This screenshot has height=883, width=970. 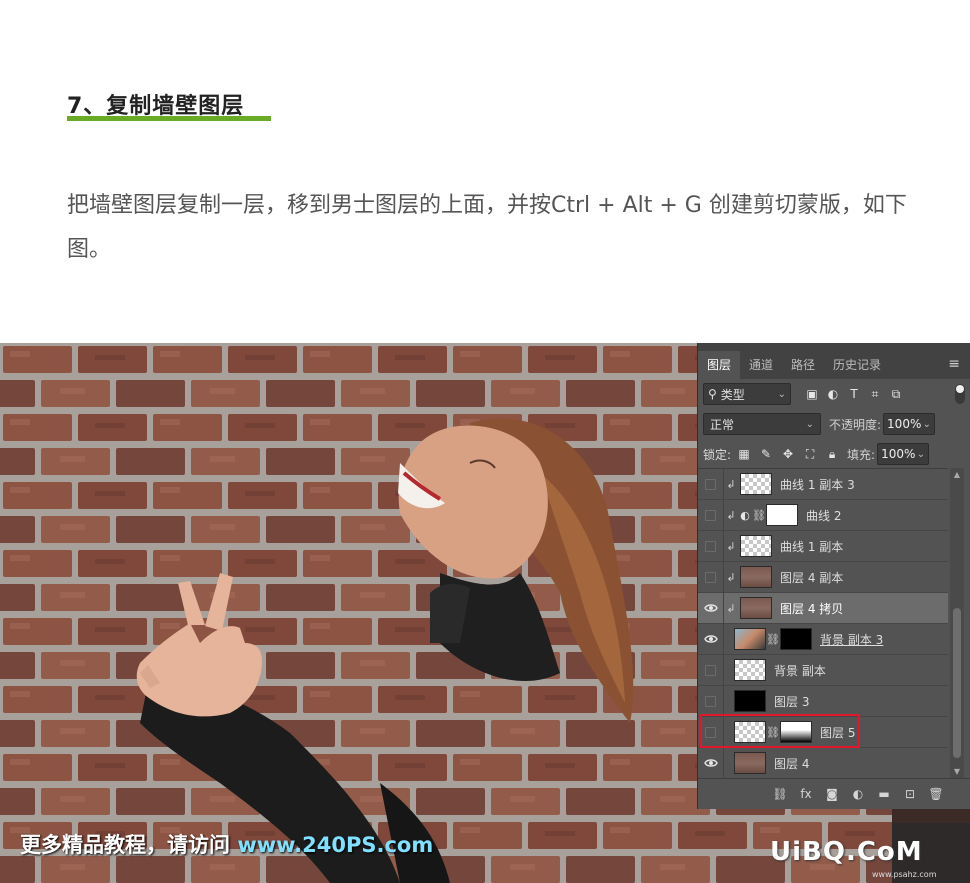 I want to click on lock-transparency-icon: ▦, so click(x=744, y=454).